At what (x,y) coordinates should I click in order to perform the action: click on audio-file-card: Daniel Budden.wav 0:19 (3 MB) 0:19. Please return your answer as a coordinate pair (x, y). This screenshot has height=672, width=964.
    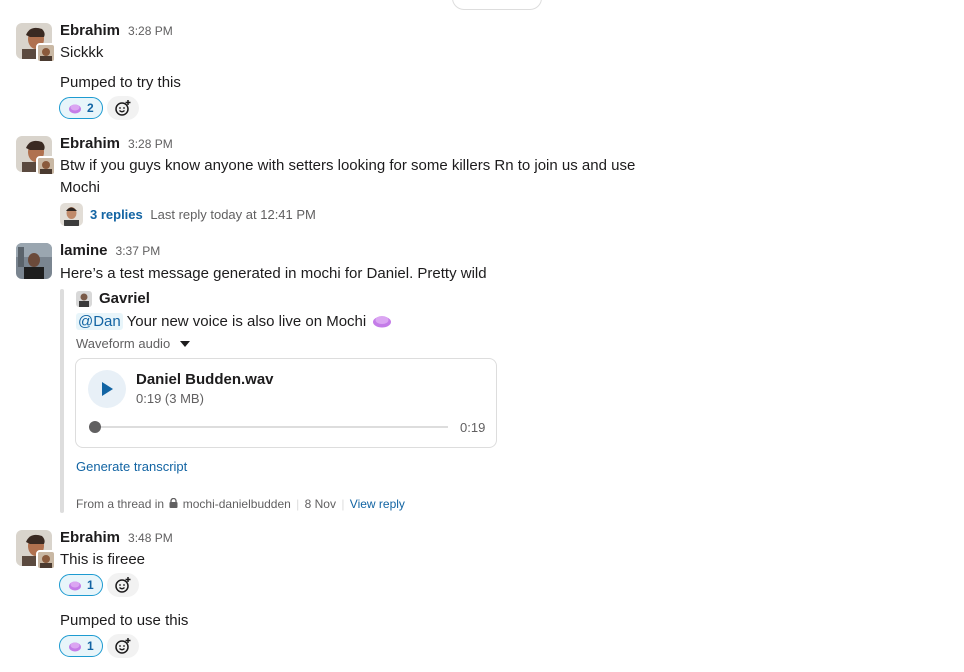
    Looking at the image, I should click on (286, 403).